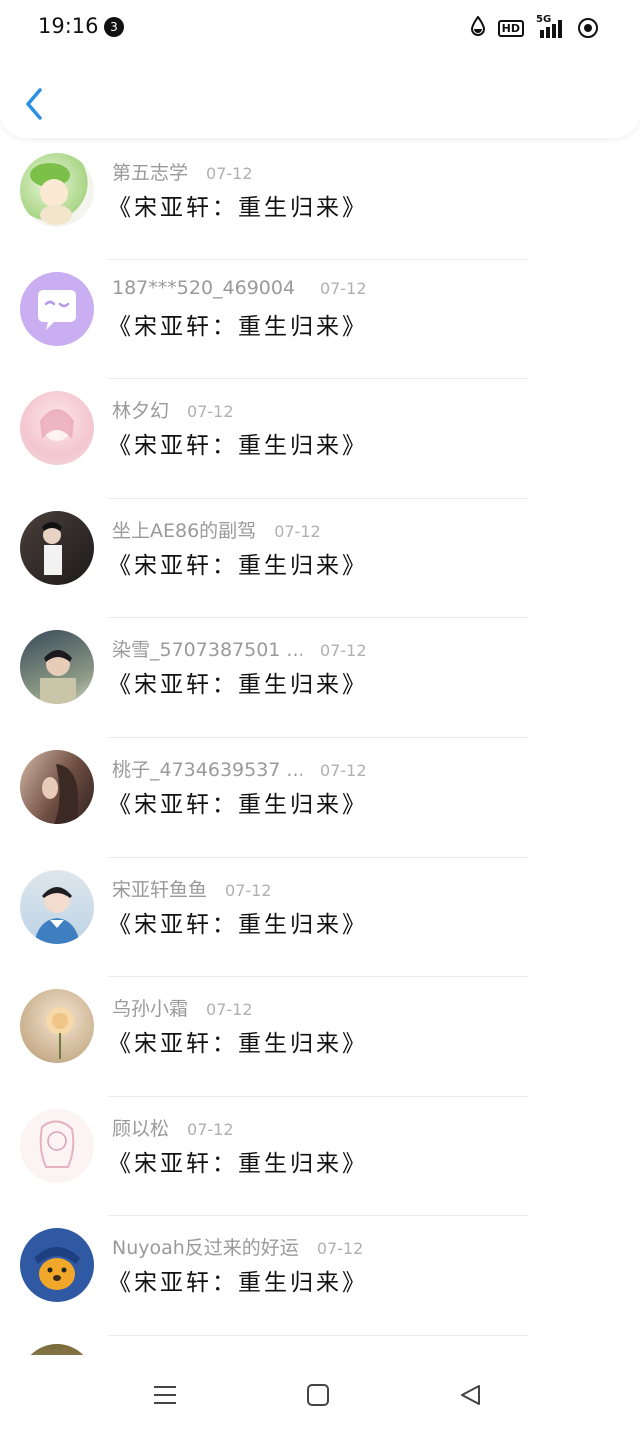  I want to click on home-square-icon, so click(318, 1395).